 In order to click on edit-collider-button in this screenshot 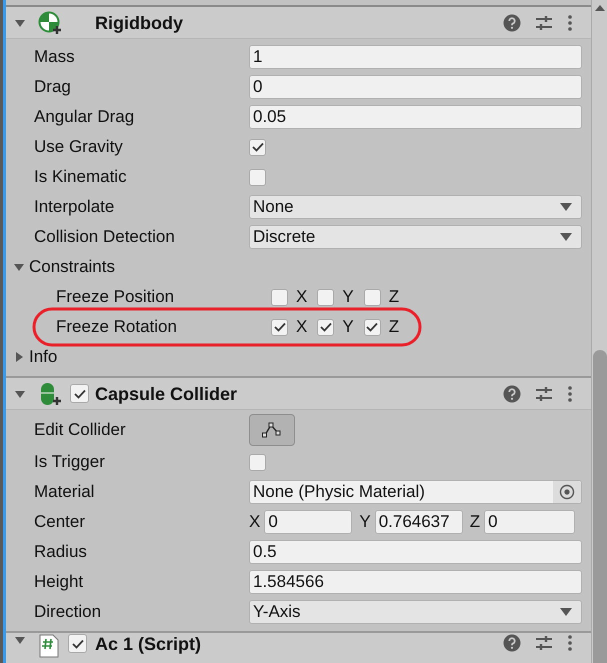, I will do `click(272, 430)`.